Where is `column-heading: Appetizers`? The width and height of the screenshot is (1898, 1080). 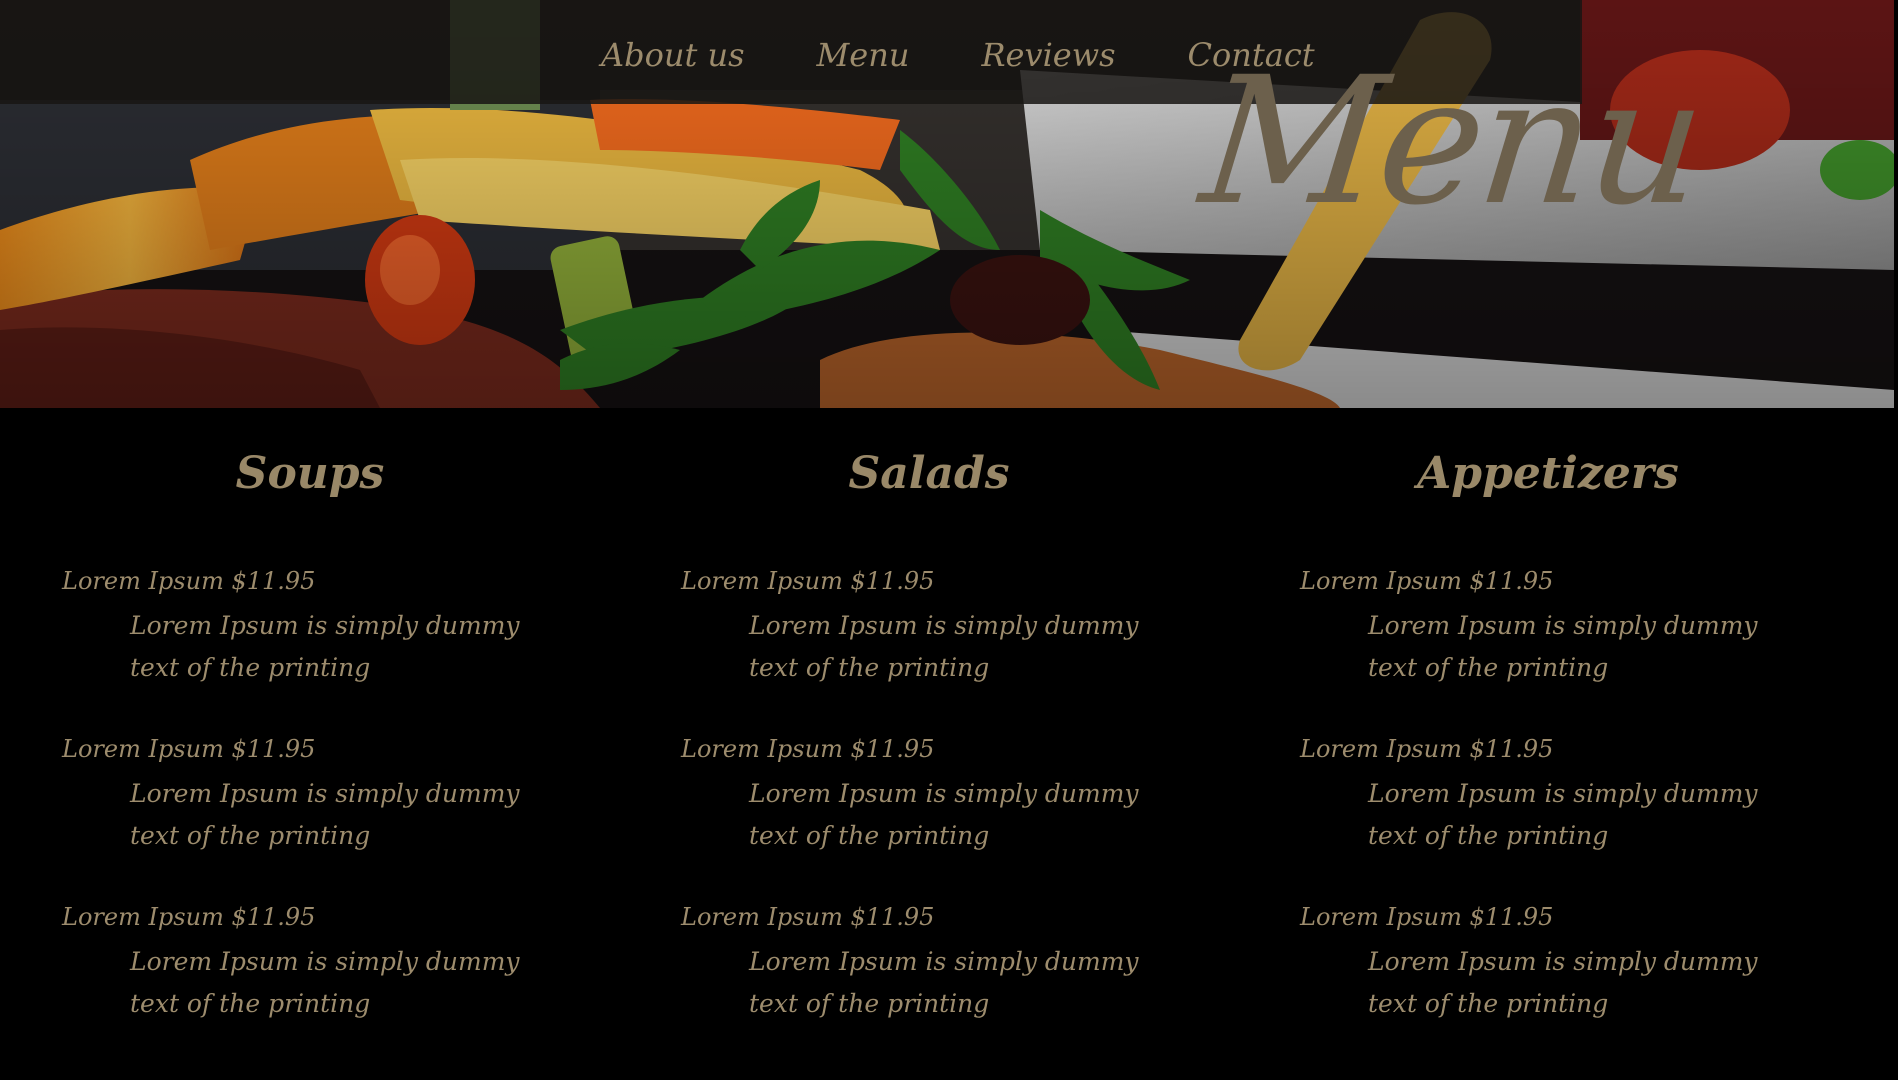
column-heading: Appetizers is located at coordinates (1548, 473).